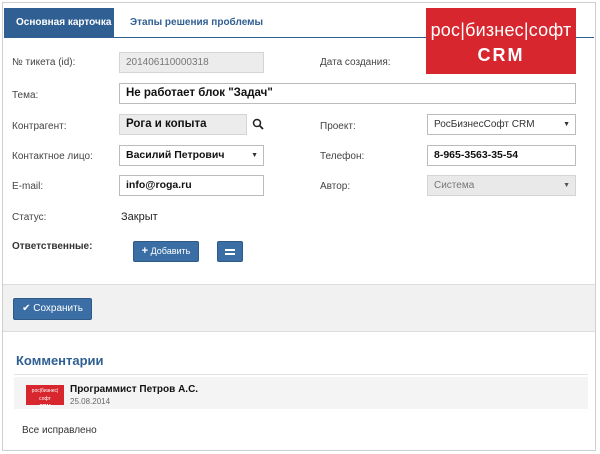  I want to click on responsible-label: Ответственные:, so click(52, 246).